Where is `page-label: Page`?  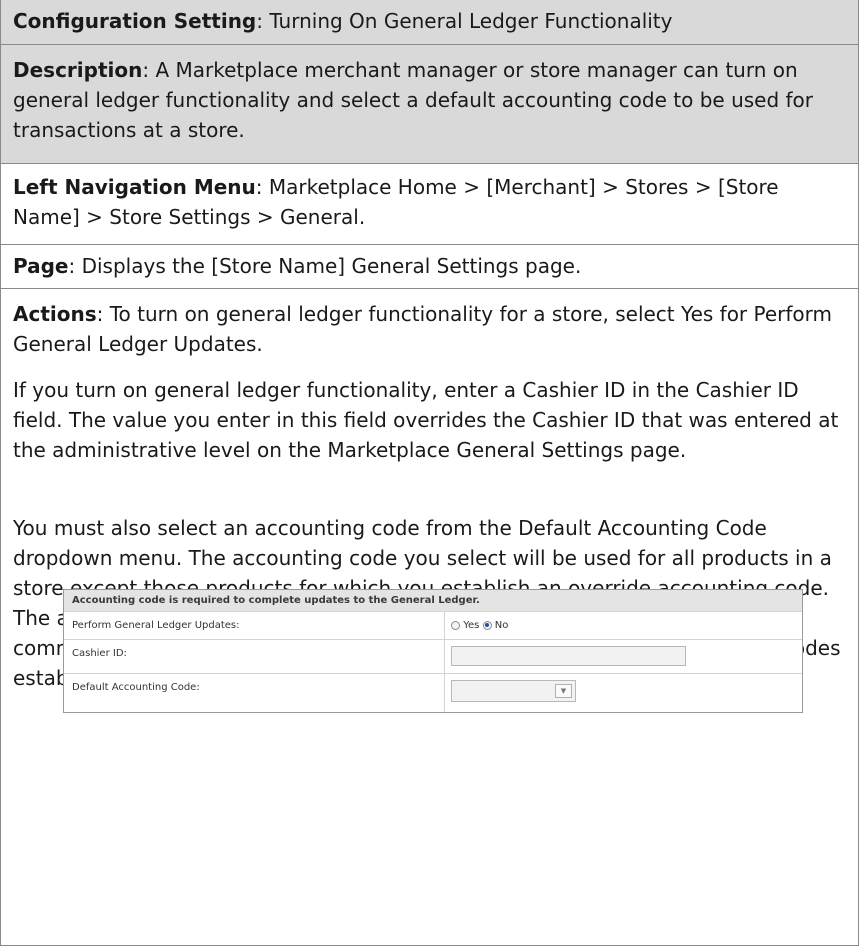
page-label: Page is located at coordinates (41, 266).